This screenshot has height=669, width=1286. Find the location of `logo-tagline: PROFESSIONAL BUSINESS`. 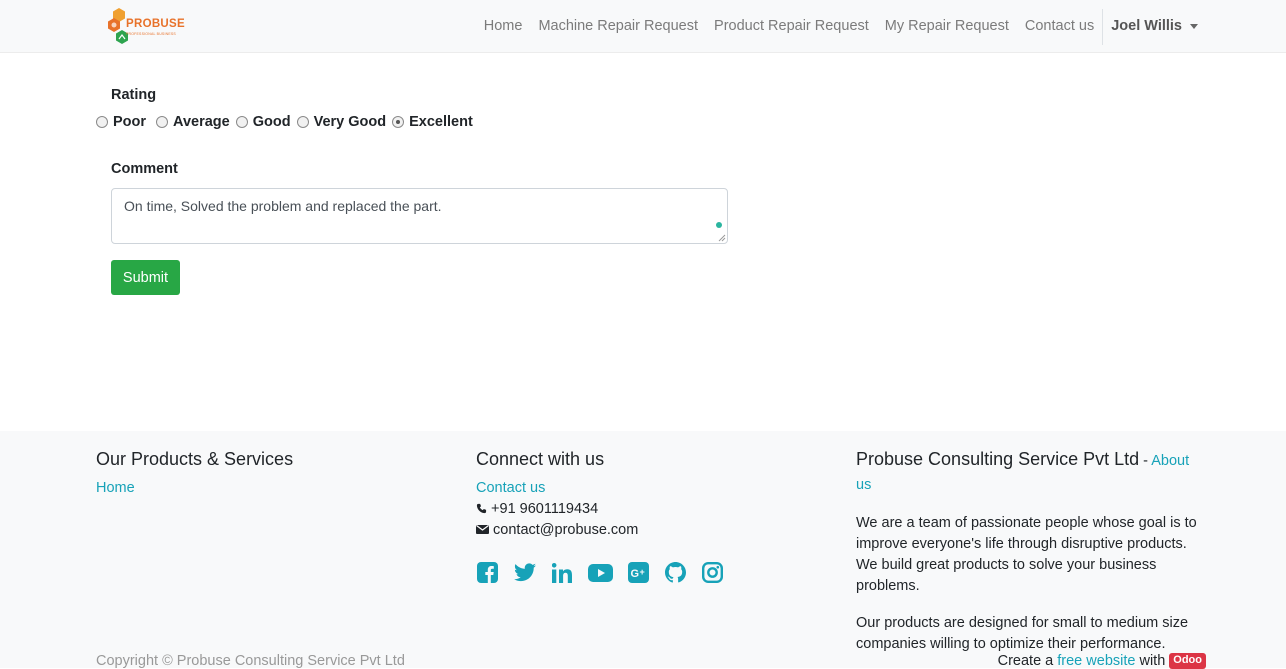

logo-tagline: PROFESSIONAL BUSINESS is located at coordinates (151, 34).